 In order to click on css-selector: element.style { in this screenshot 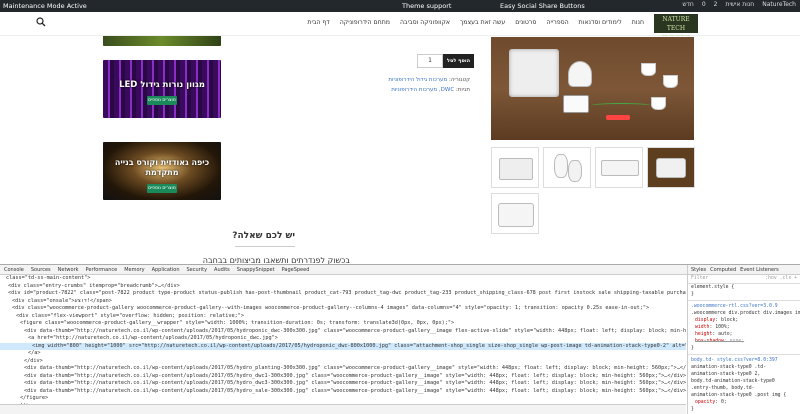, I will do `click(713, 287)`.